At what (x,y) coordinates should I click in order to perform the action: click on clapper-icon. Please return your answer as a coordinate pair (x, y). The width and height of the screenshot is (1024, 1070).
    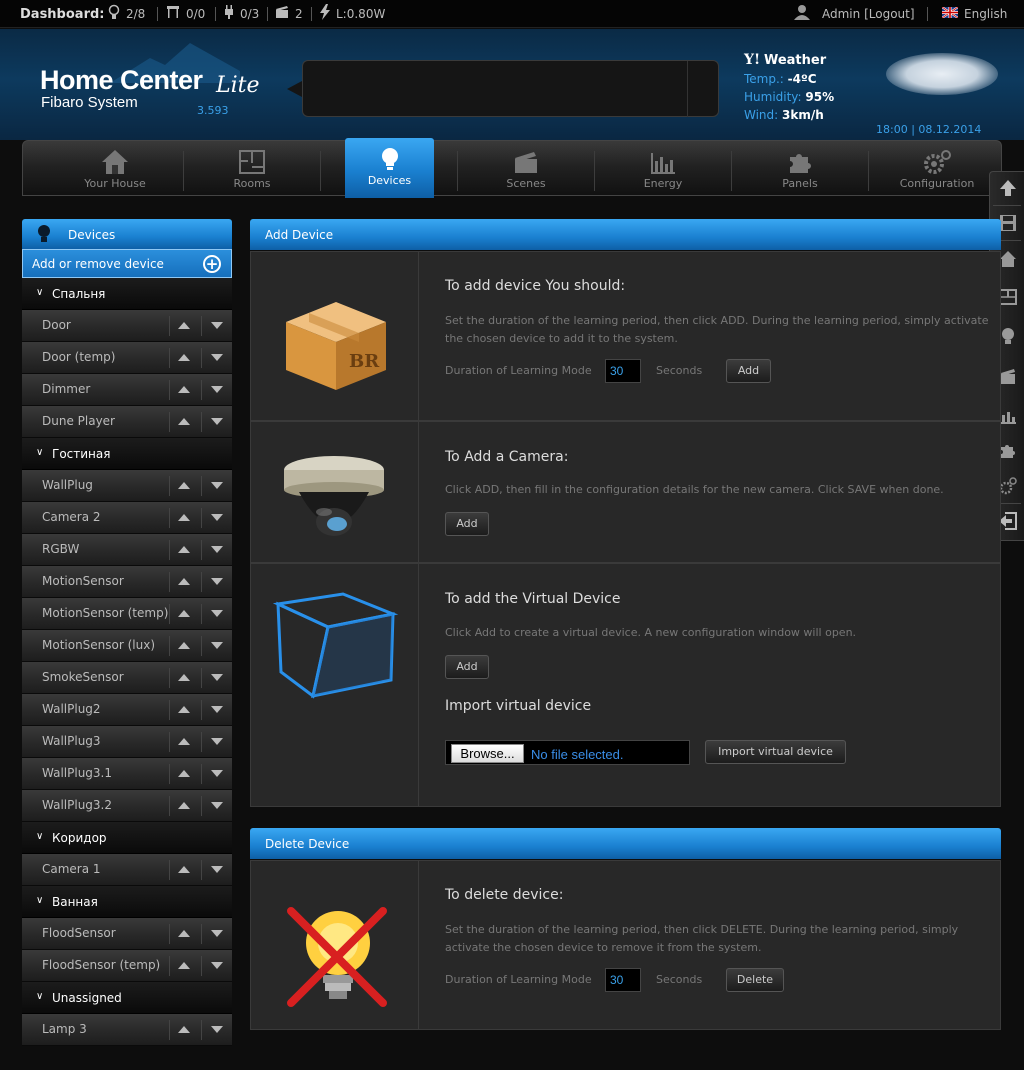
    Looking at the image, I should click on (282, 14).